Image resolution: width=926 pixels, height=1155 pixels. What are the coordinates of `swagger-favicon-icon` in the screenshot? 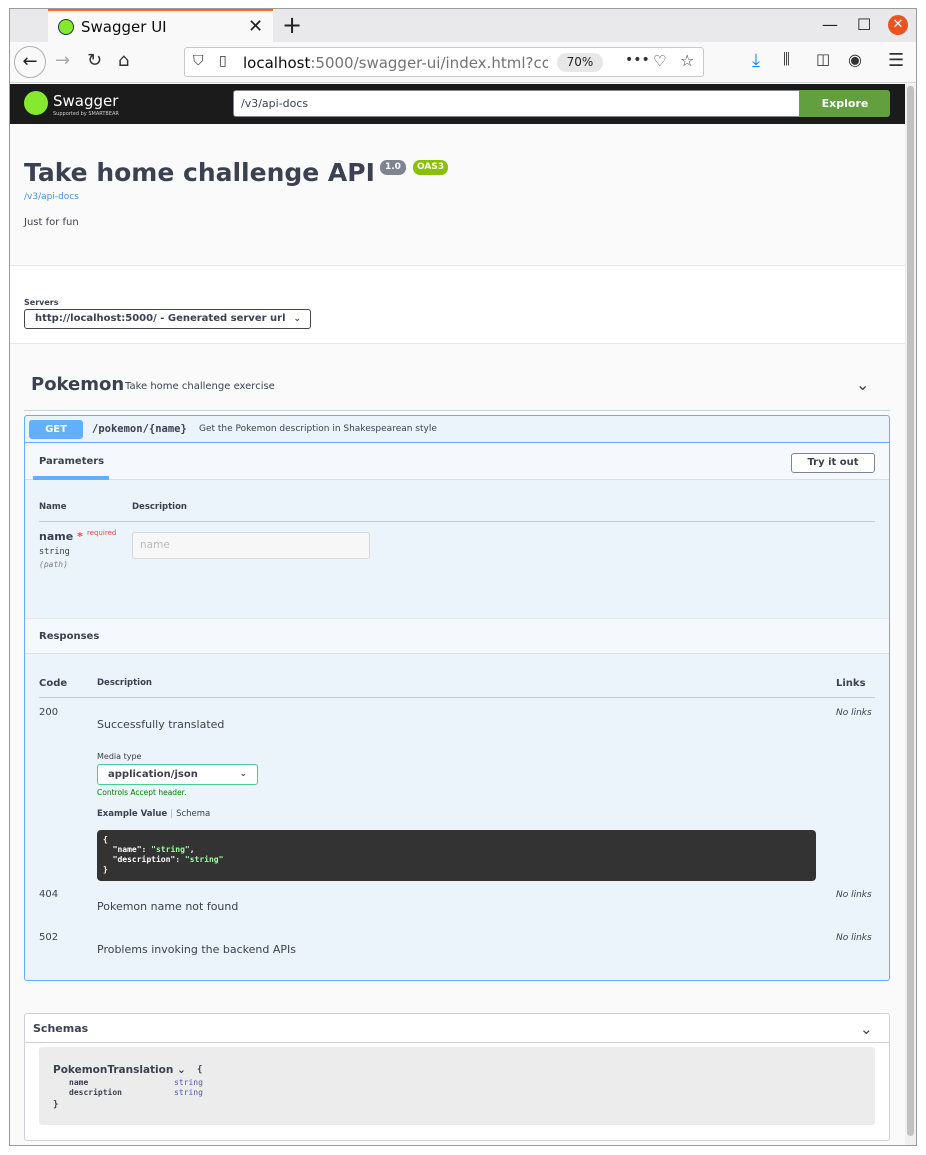 It's located at (66, 27).